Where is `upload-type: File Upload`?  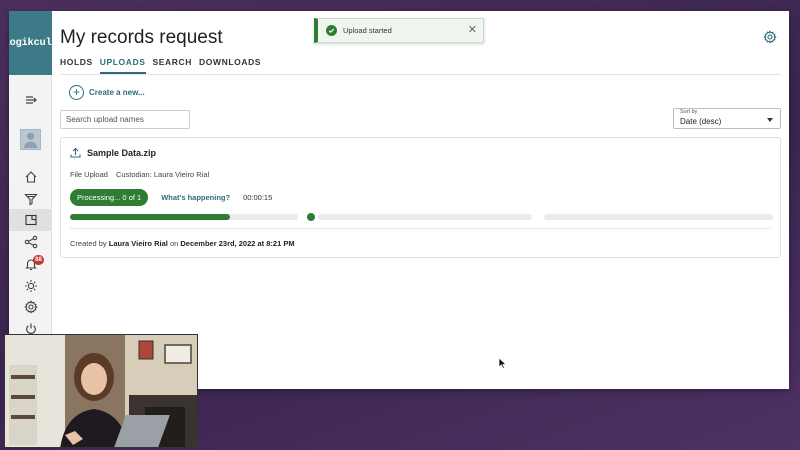 upload-type: File Upload is located at coordinates (89, 174).